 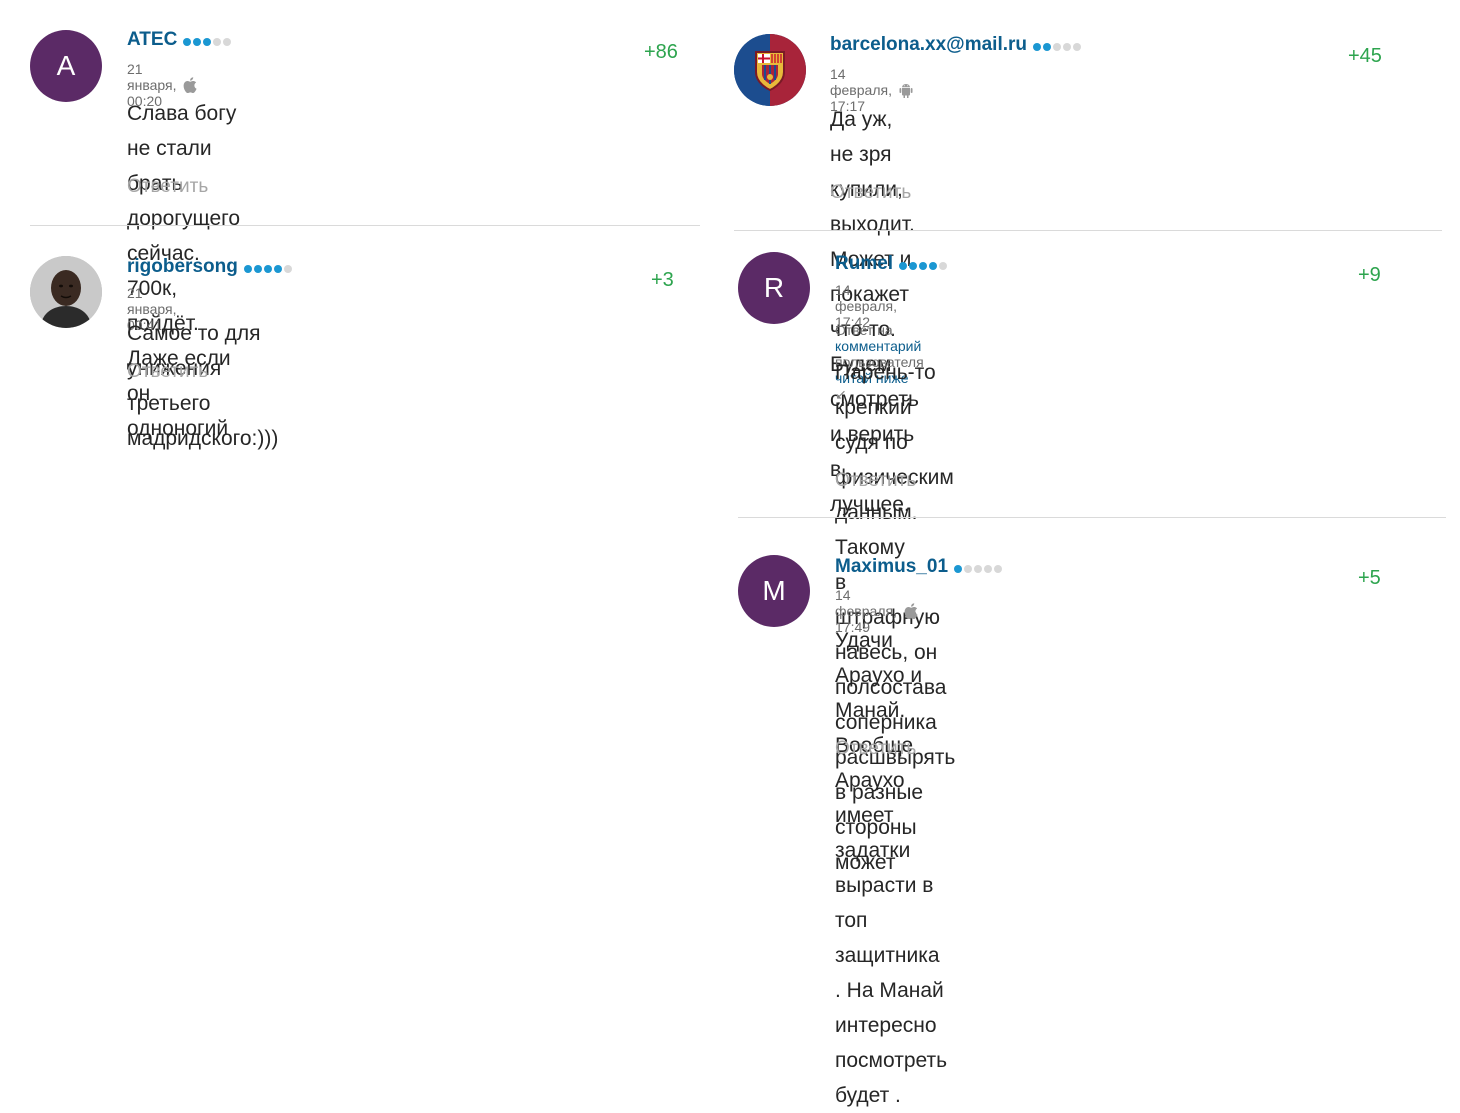 I want to click on android-icon, so click(x=906, y=90).